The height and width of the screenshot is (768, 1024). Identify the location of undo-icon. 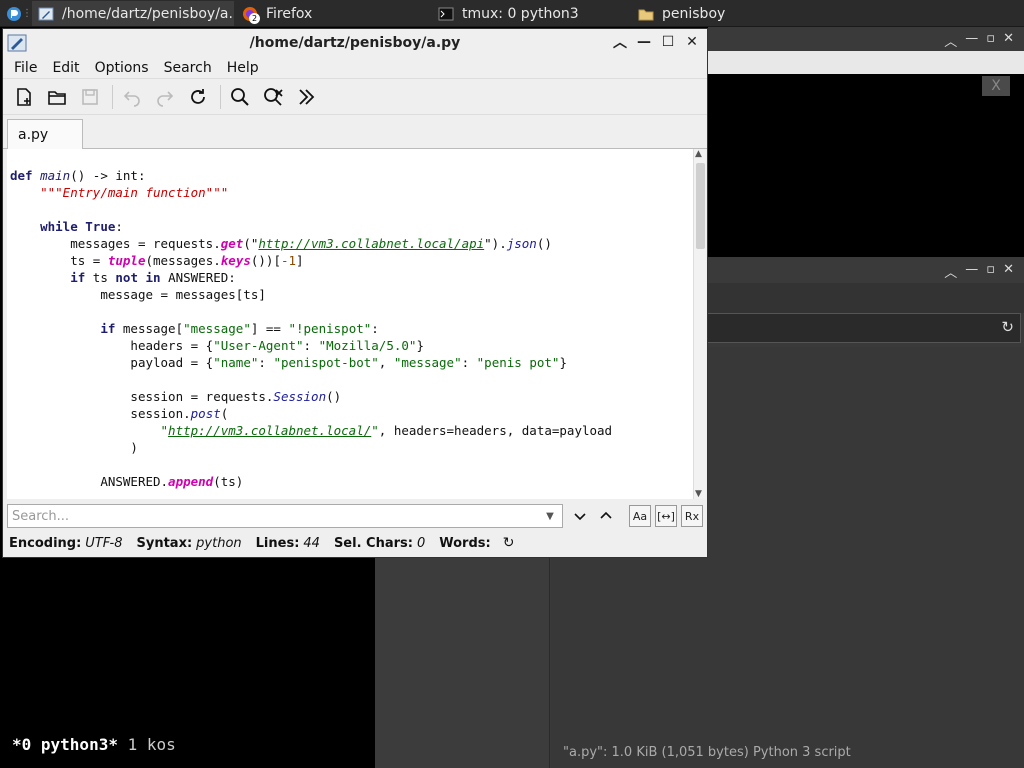
(131, 98).